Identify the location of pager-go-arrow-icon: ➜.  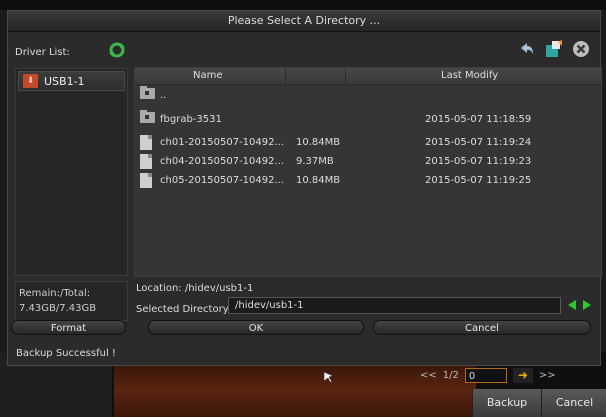
(522, 375).